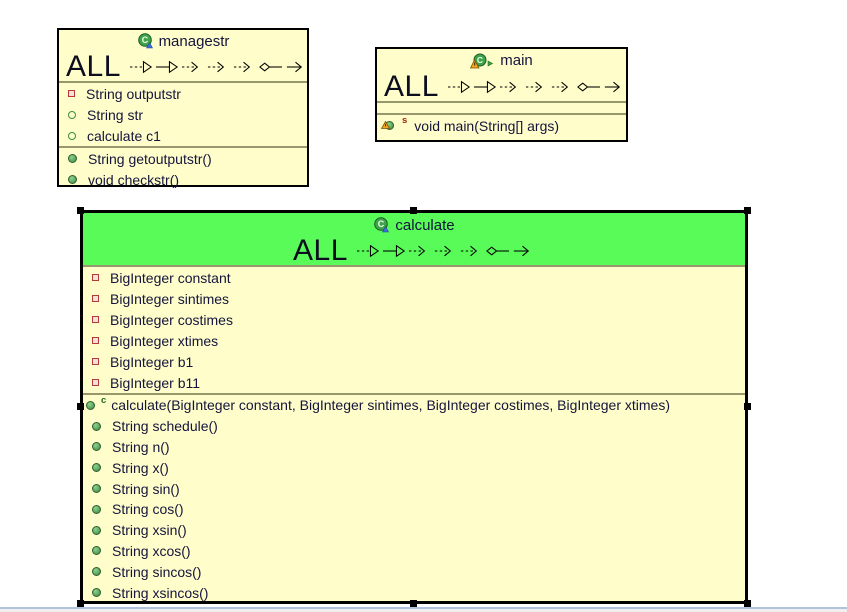  What do you see at coordinates (414, 319) in the screenshot?
I see `field-row: BigInteger costimes` at bounding box center [414, 319].